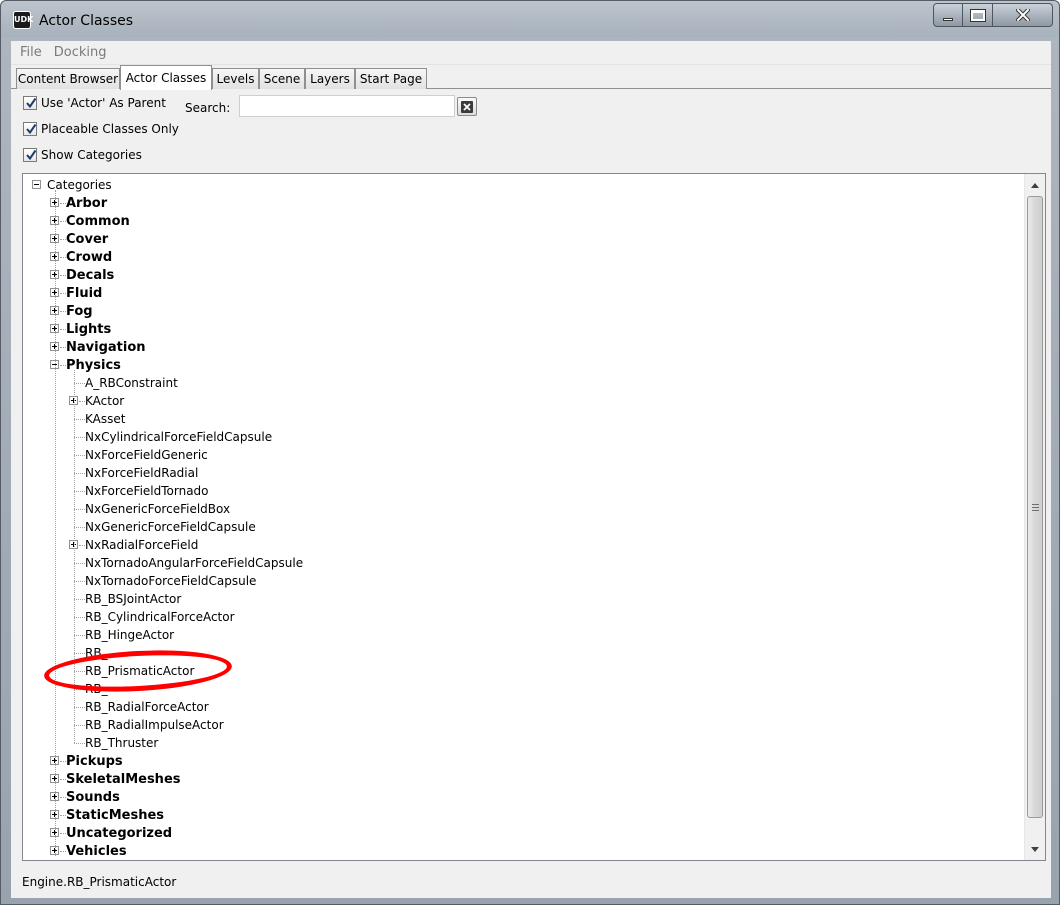  What do you see at coordinates (84, 293) in the screenshot?
I see `tree-category-fluid: Fluid` at bounding box center [84, 293].